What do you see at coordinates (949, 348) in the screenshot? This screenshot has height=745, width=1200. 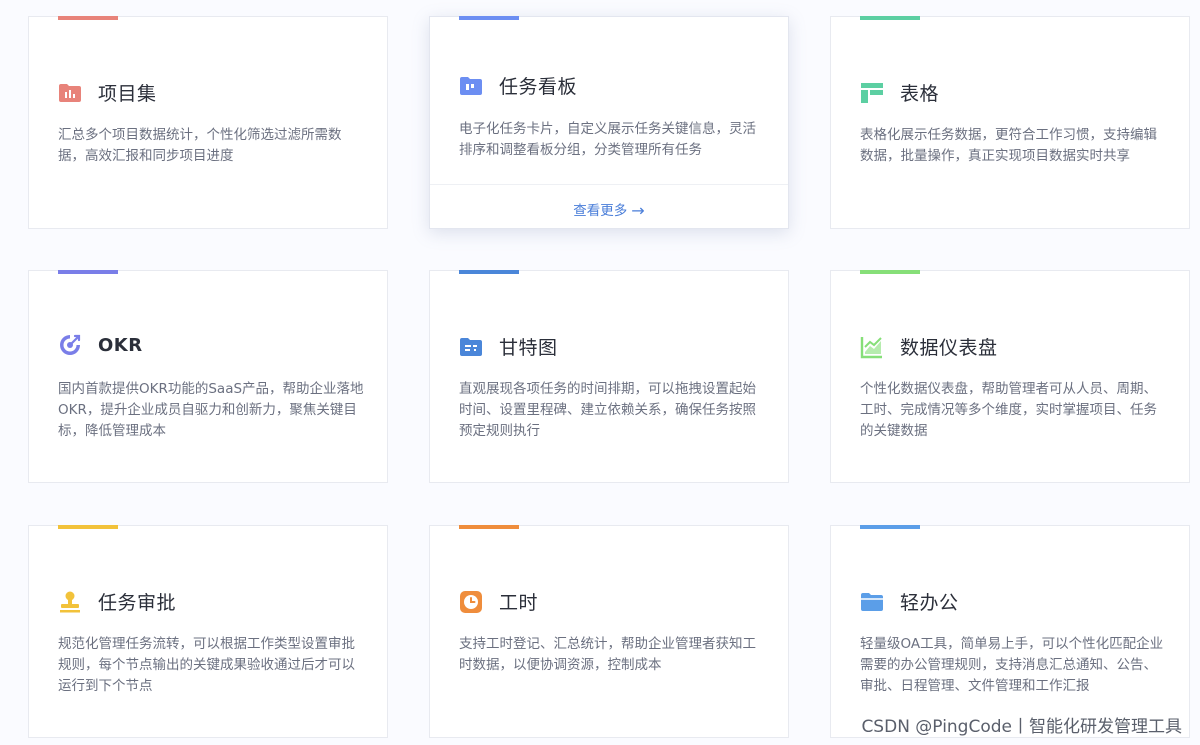 I see `card-title: 数据仪表盘` at bounding box center [949, 348].